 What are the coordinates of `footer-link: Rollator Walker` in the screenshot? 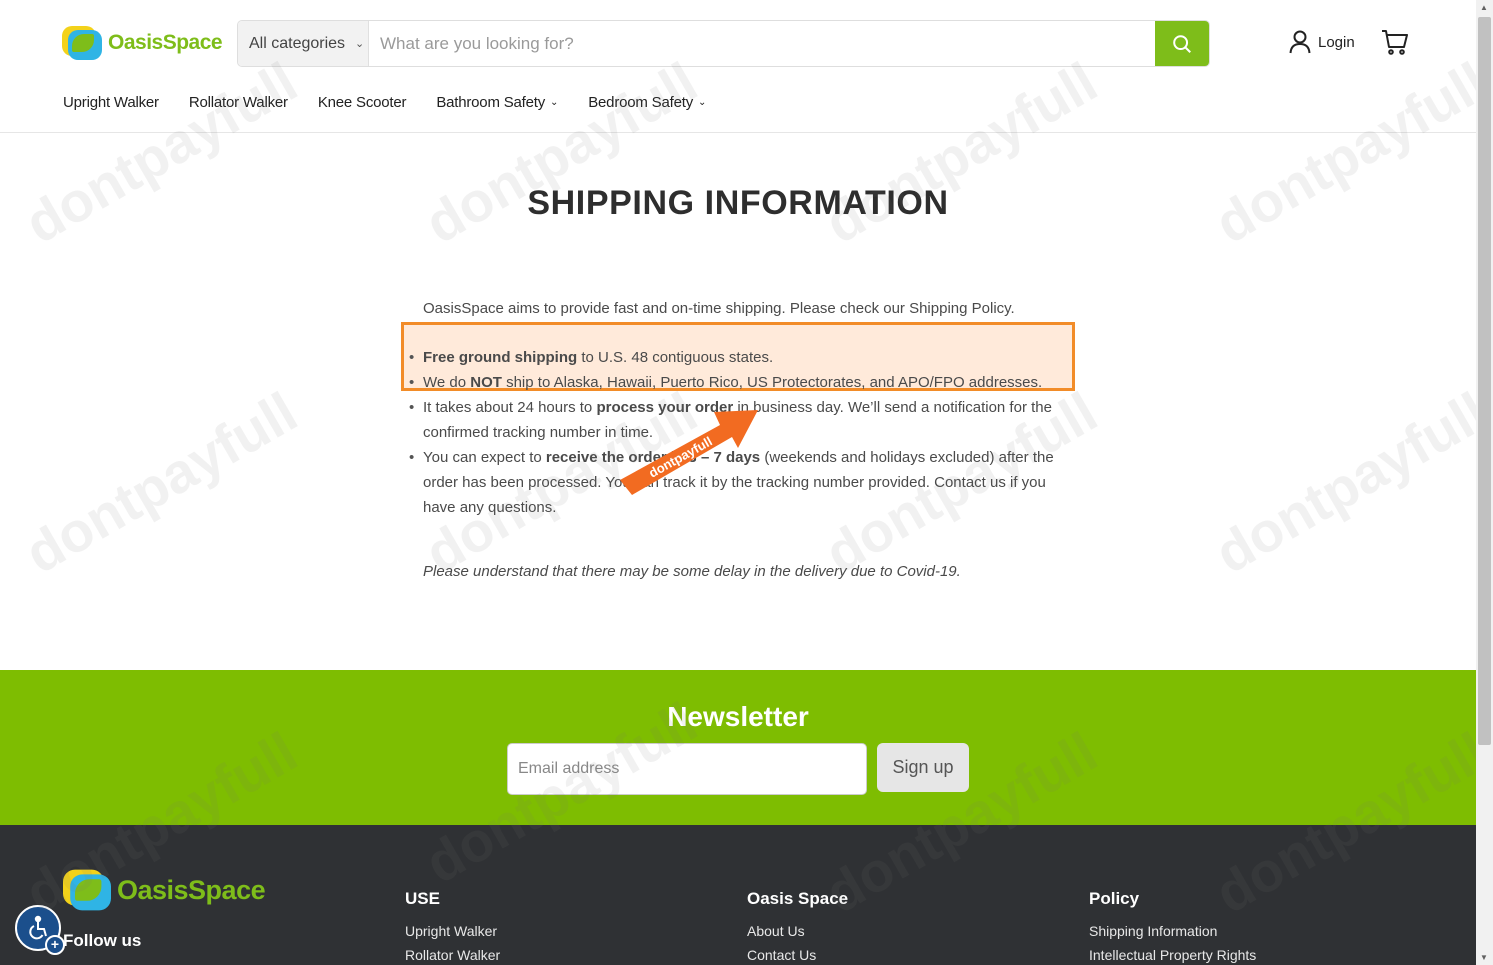 It's located at (452, 955).